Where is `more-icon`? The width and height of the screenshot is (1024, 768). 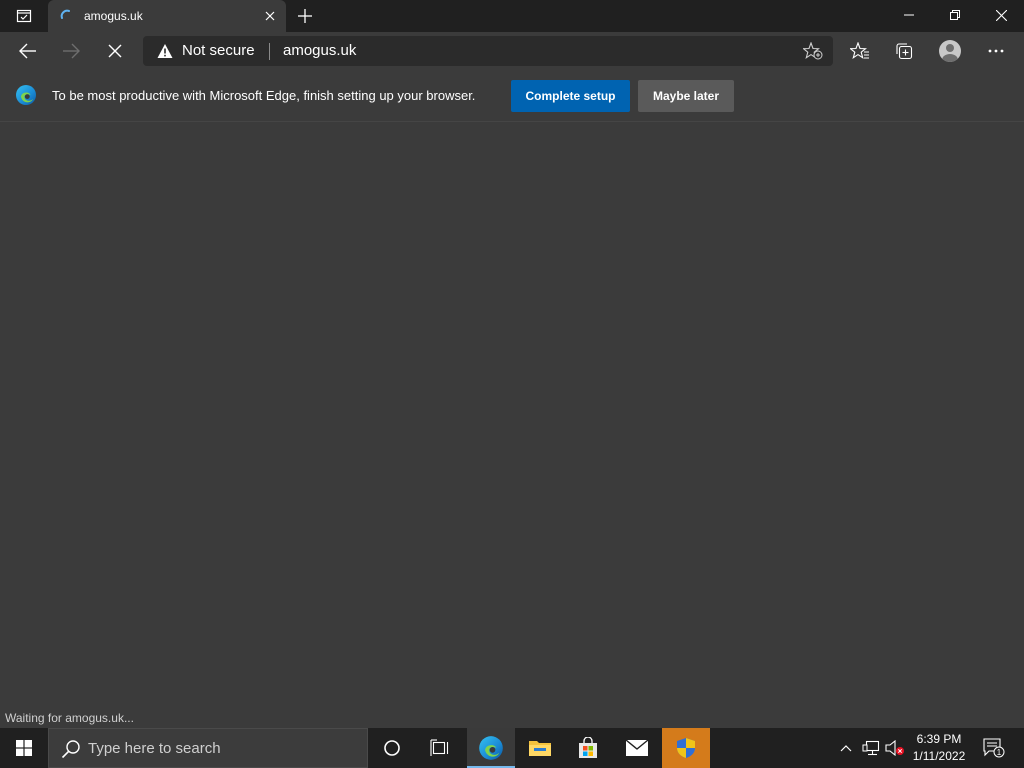
more-icon is located at coordinates (996, 51).